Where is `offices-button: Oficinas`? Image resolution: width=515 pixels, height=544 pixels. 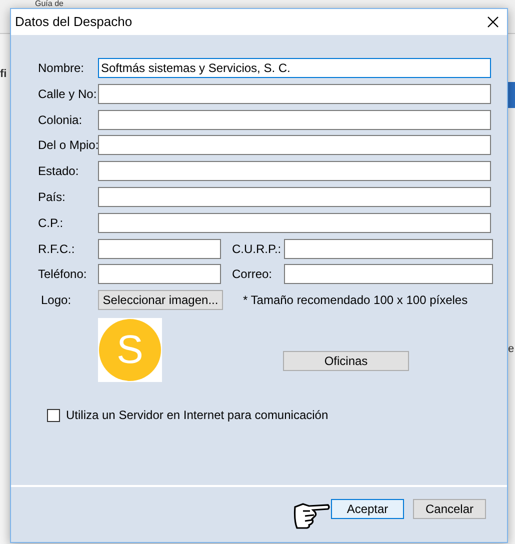
offices-button: Oficinas is located at coordinates (346, 361).